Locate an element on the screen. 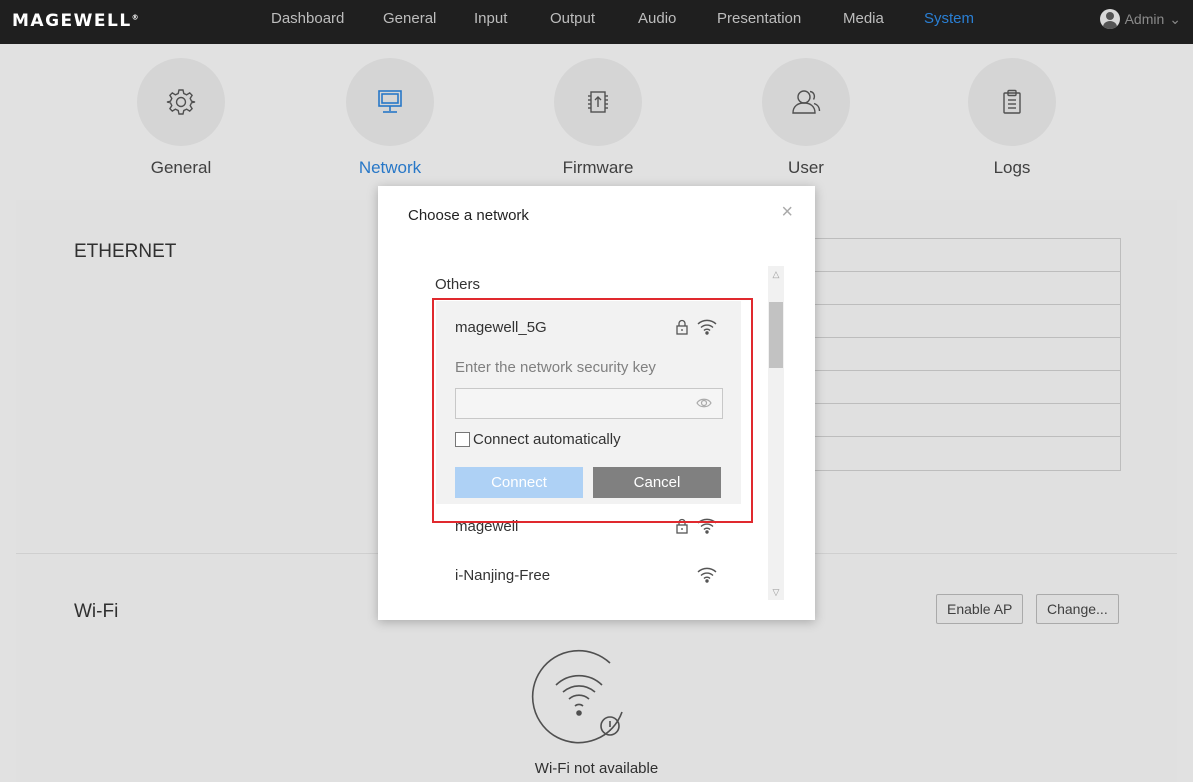  scrollbar-thumb is located at coordinates (776, 335).